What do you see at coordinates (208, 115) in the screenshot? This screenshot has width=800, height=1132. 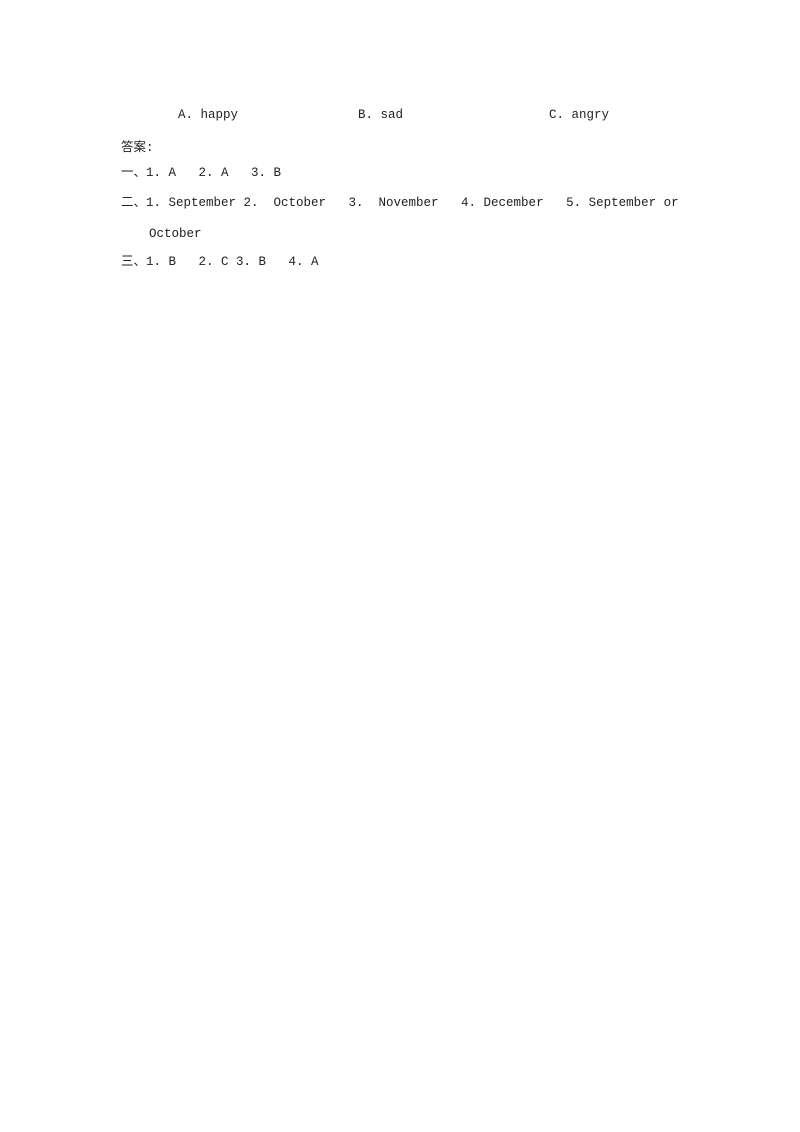 I see `option-a: A. happy` at bounding box center [208, 115].